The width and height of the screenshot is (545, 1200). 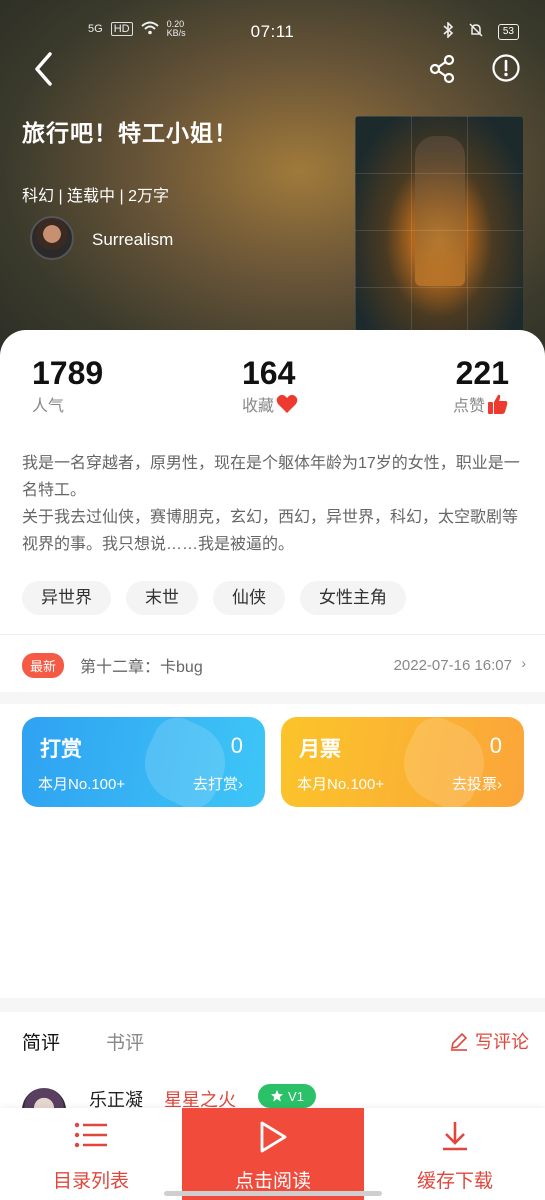 I want to click on mute-icon, so click(x=476, y=31).